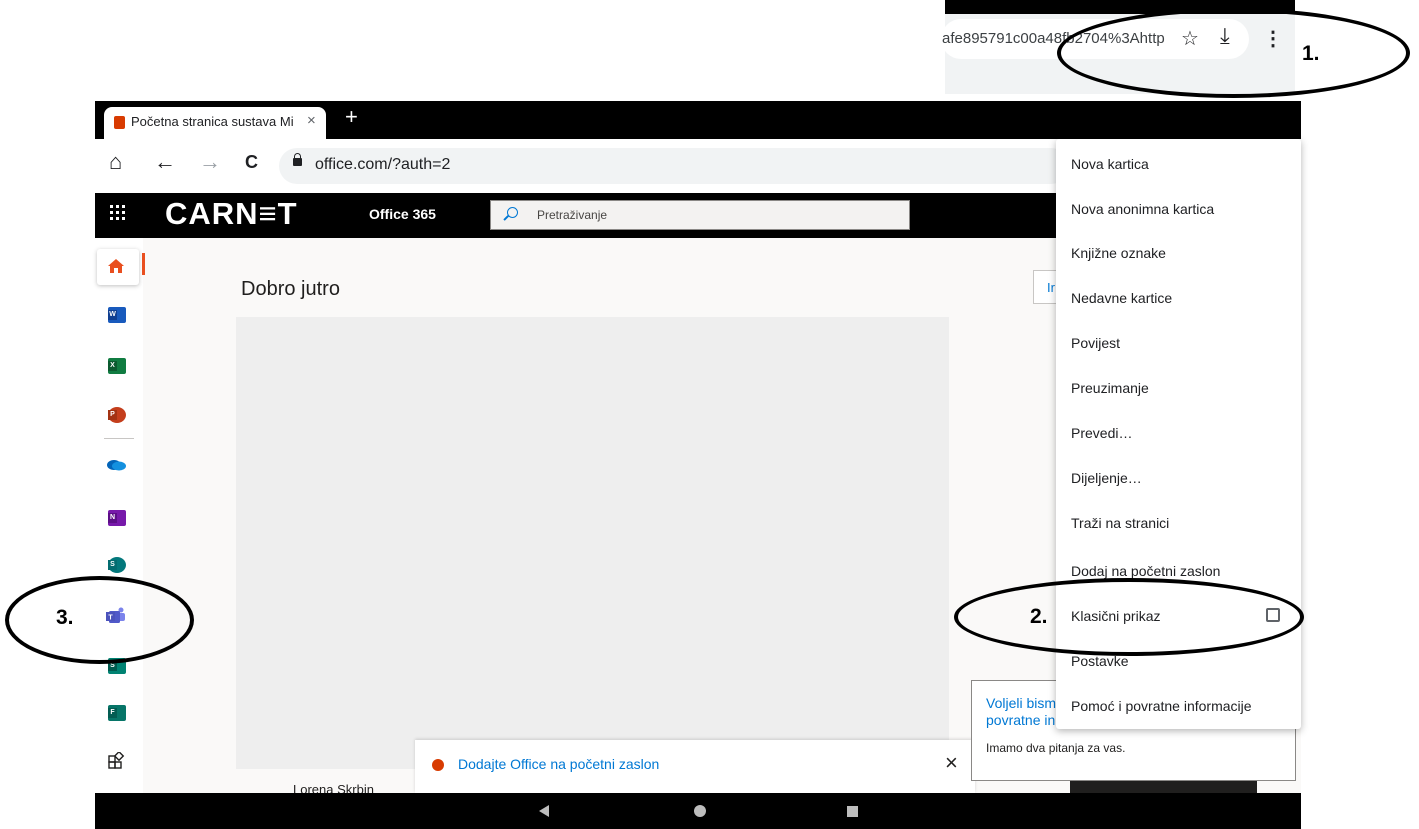  Describe the element at coordinates (251, 162) in the screenshot. I see `reload-icon: C` at that location.